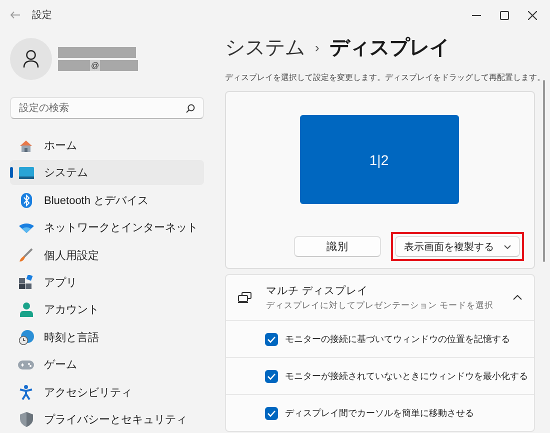  Describe the element at coordinates (379, 159) in the screenshot. I see `monitor-tile: 1|2` at that location.